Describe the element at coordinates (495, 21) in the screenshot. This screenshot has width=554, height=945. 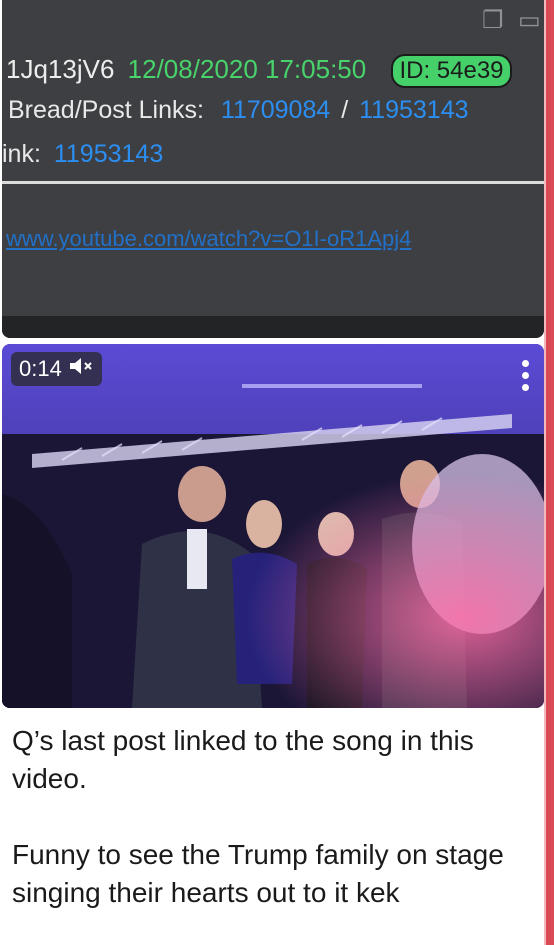
I see `copy-icon: ❐` at that location.